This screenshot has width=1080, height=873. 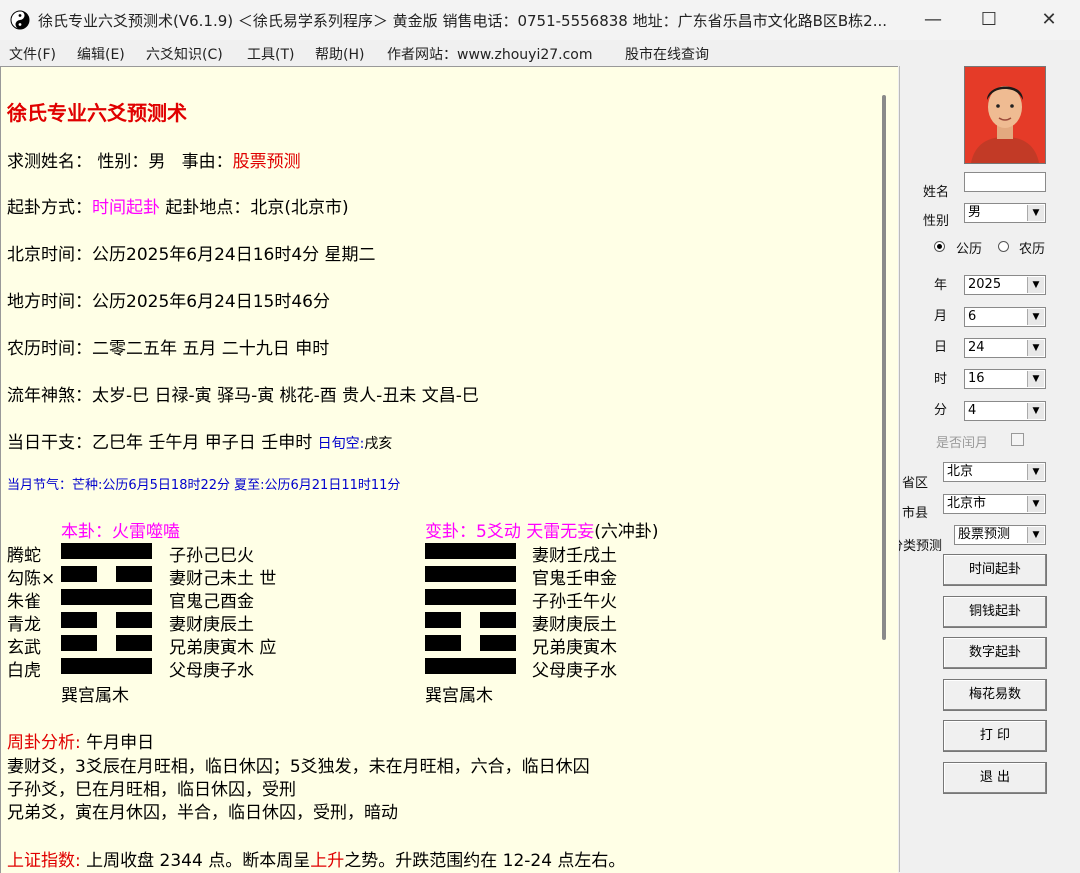 What do you see at coordinates (31, 579) in the screenshot?
I see `six-beast-label: 勾陈×` at bounding box center [31, 579].